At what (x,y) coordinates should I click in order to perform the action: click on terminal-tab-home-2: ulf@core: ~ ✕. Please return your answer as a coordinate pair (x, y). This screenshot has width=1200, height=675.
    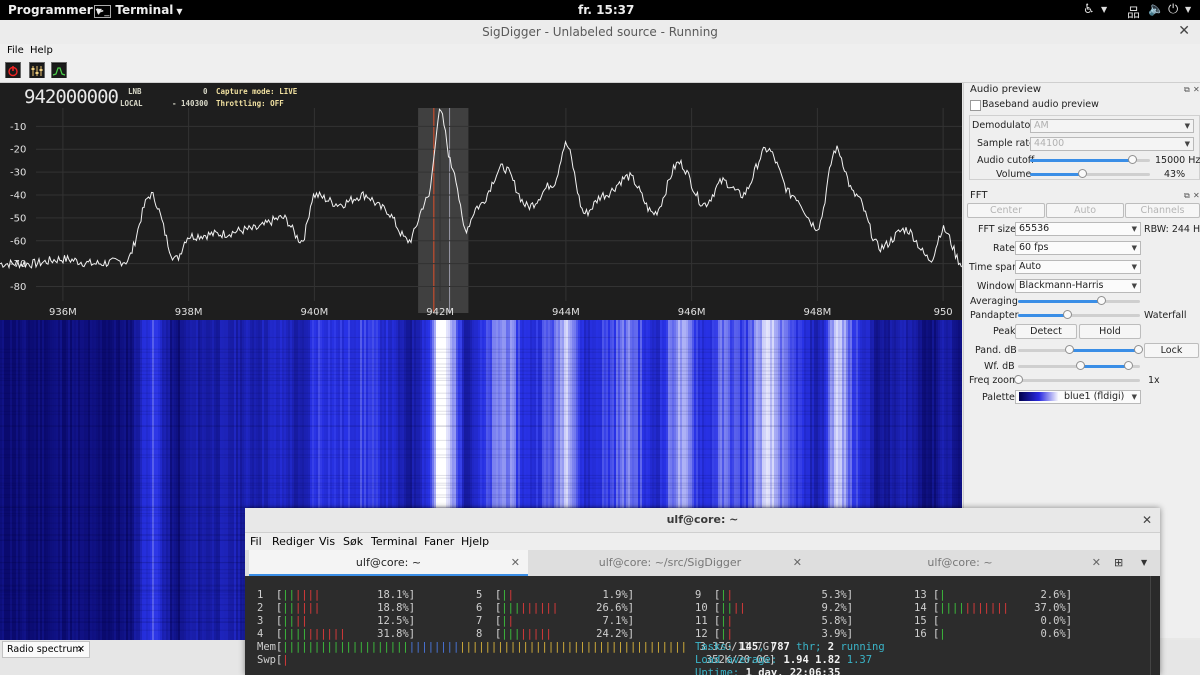
    Looking at the image, I should click on (960, 563).